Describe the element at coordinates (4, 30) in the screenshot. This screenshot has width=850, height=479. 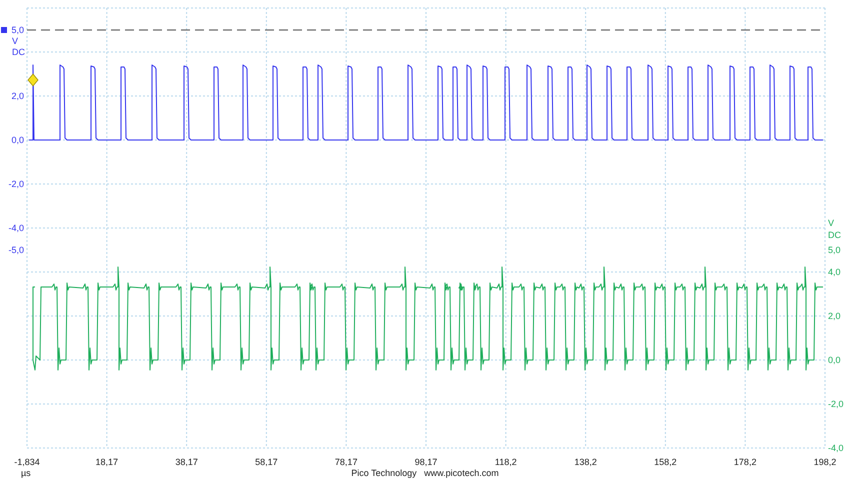
I see `channel-marker-icon` at that location.